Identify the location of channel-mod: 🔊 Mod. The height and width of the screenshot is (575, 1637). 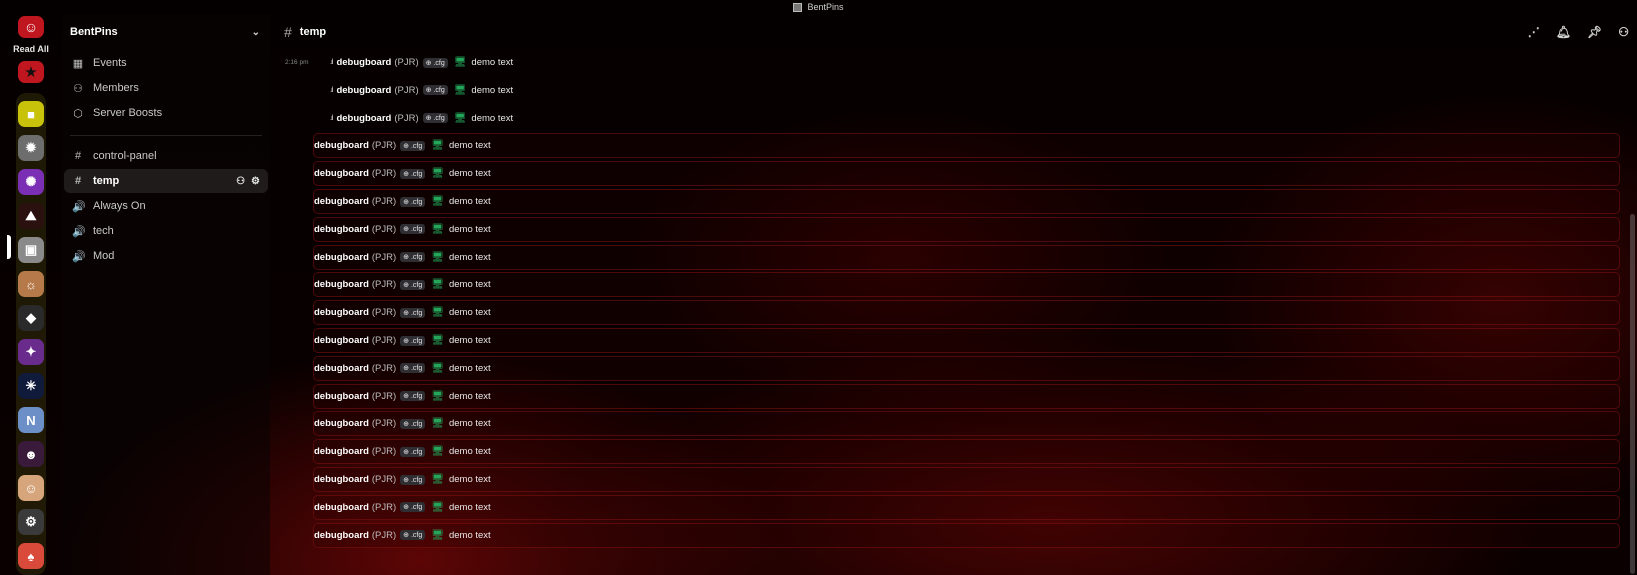
(166, 256).